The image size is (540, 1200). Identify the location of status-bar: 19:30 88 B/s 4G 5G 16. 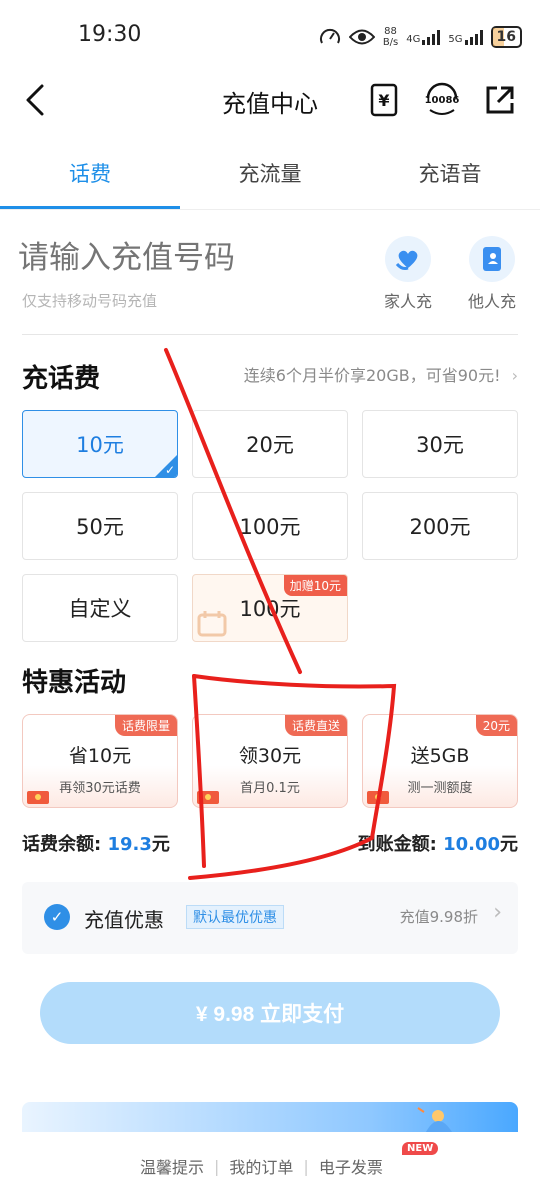
(270, 36).